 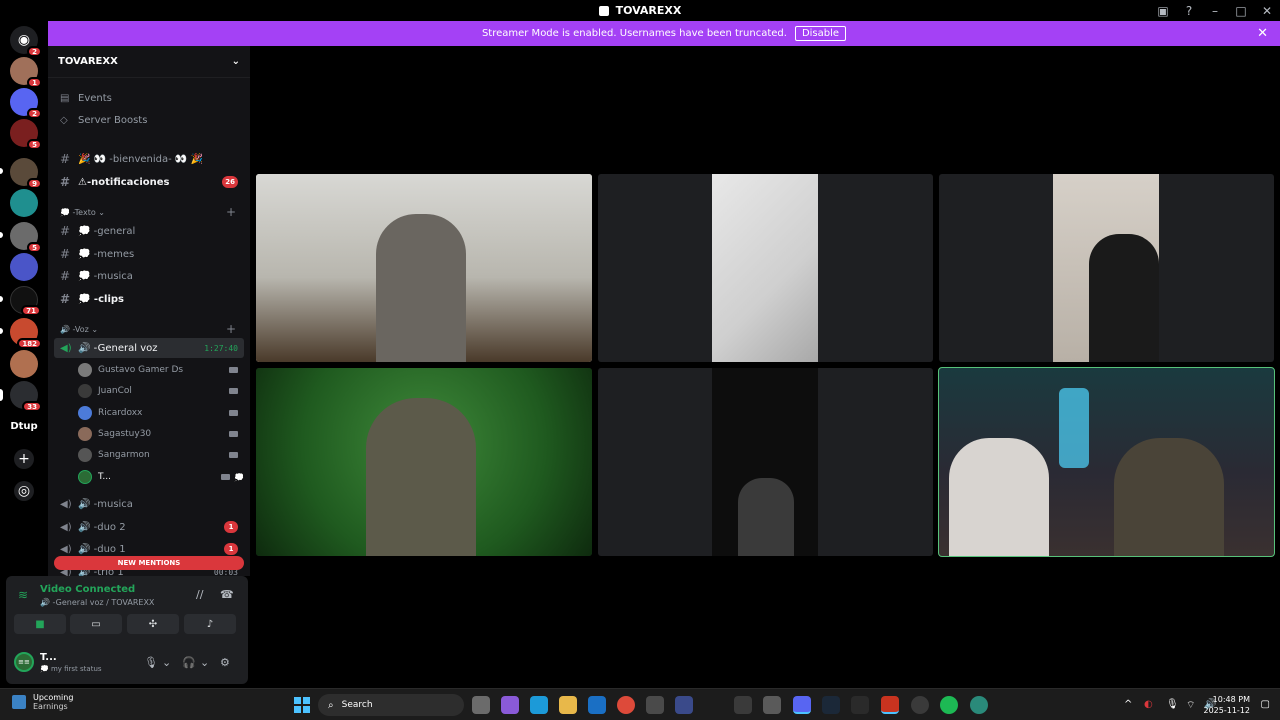 I want to click on server-icon: 182, so click(x=26, y=333).